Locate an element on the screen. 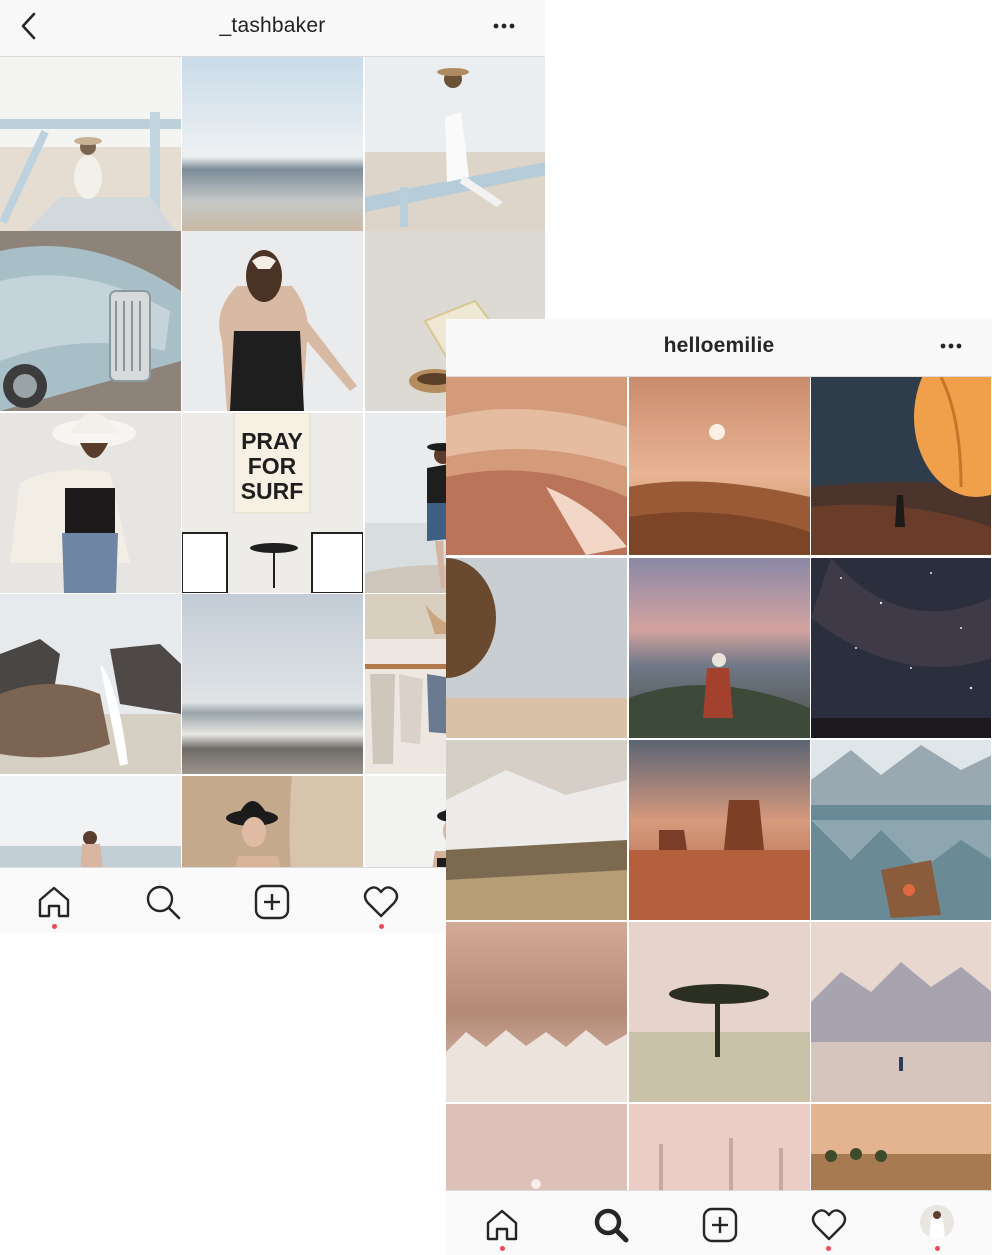 Image resolution: width=992 pixels, height=1255 pixels. profile-header: _tashbaker is located at coordinates (272, 28).